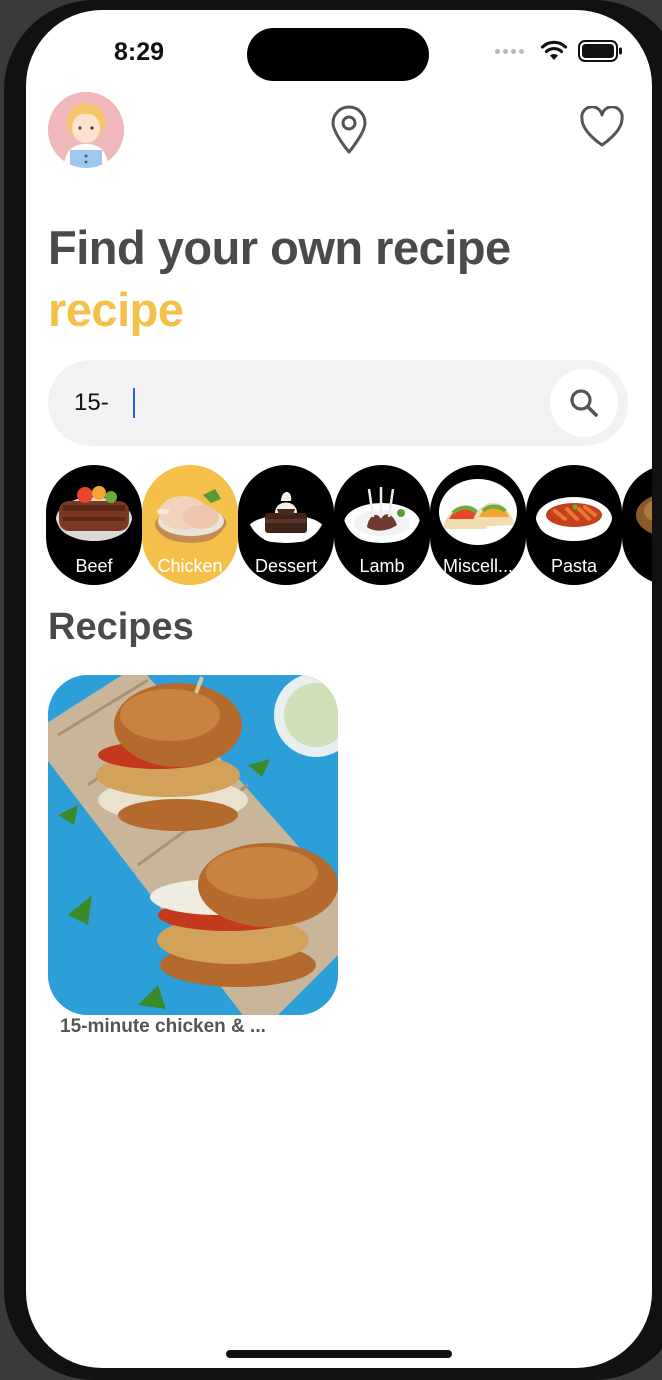 The image size is (662, 1380). Describe the element at coordinates (134, 403) in the screenshot. I see `text-caret` at that location.